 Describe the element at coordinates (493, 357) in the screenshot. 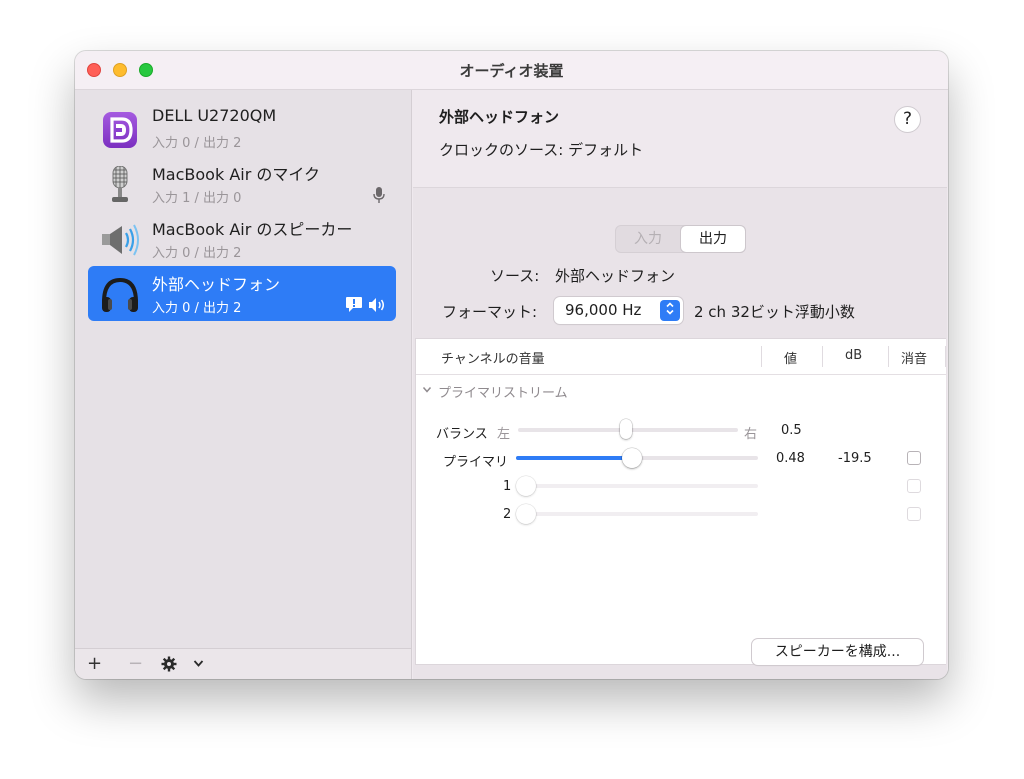

I see `header-channel-volume: チャンネルの音量` at that location.